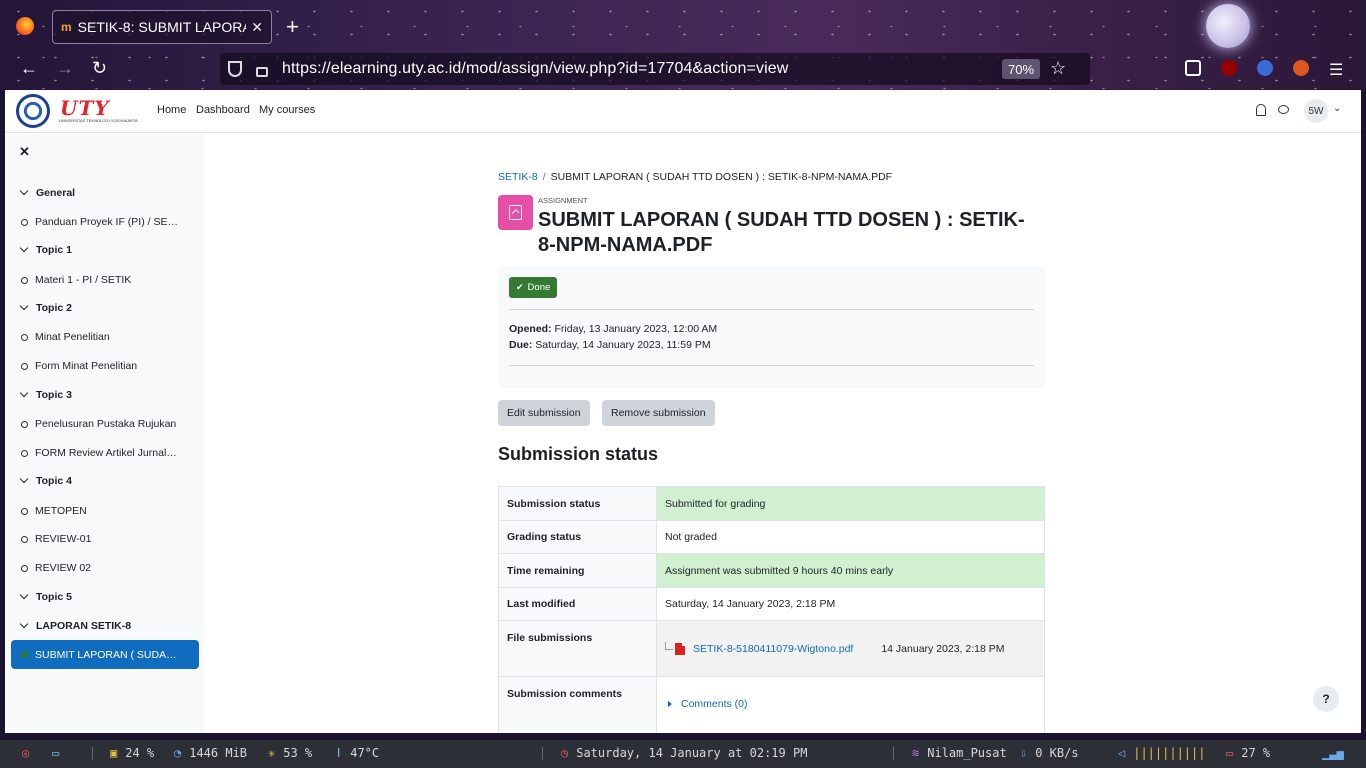 The image size is (1366, 768). What do you see at coordinates (171, 110) in the screenshot?
I see `nav-home-link: Home` at bounding box center [171, 110].